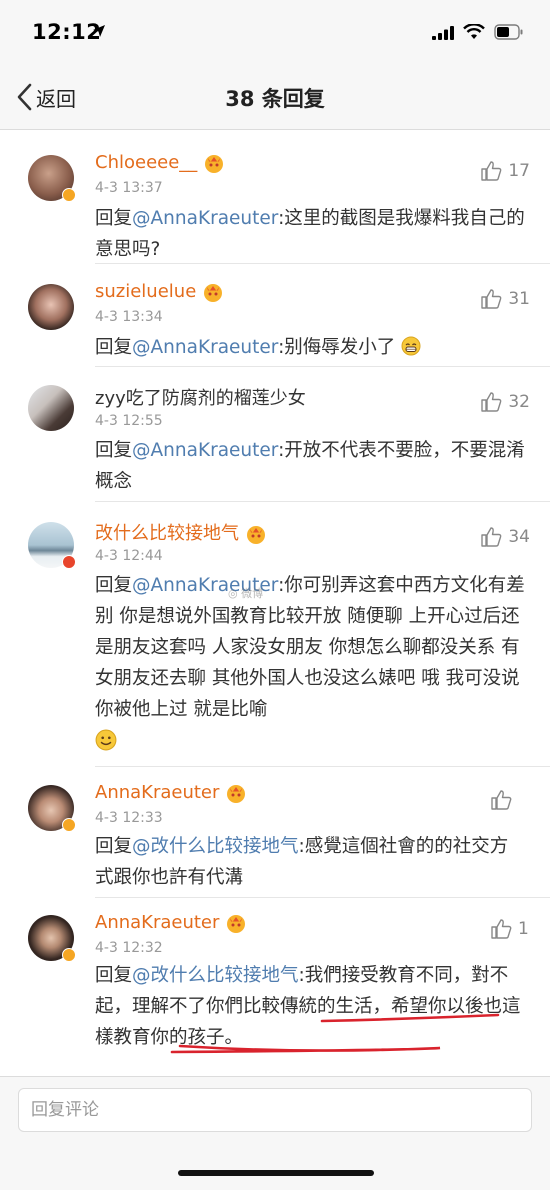 The image size is (550, 1190). I want to click on user-name: suzieluelue, so click(159, 292).